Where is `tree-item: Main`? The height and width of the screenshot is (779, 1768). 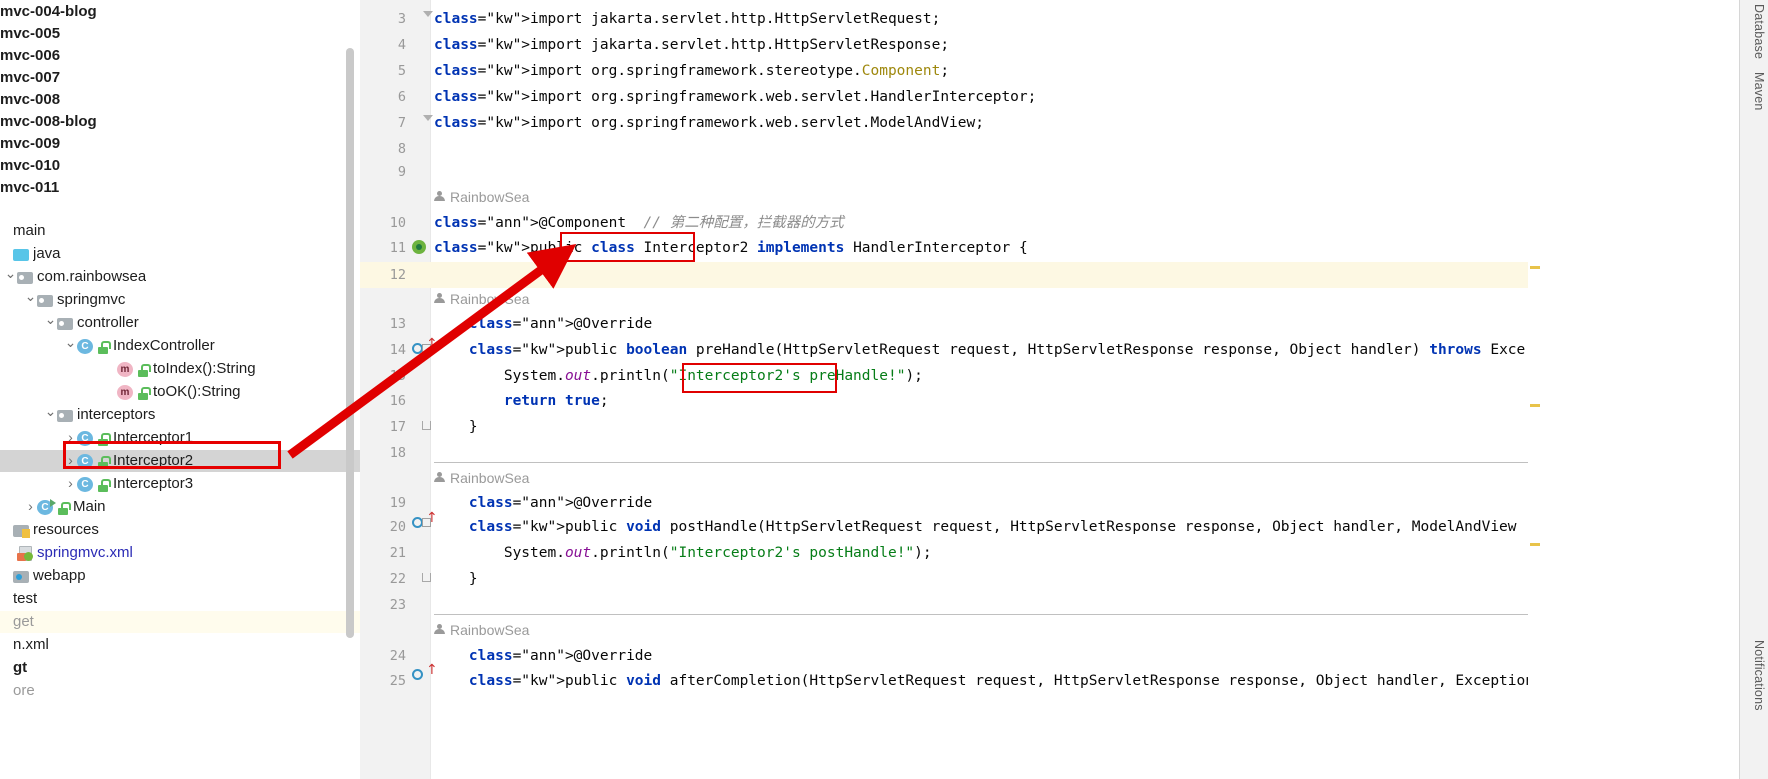
tree-item: Main is located at coordinates (180, 507).